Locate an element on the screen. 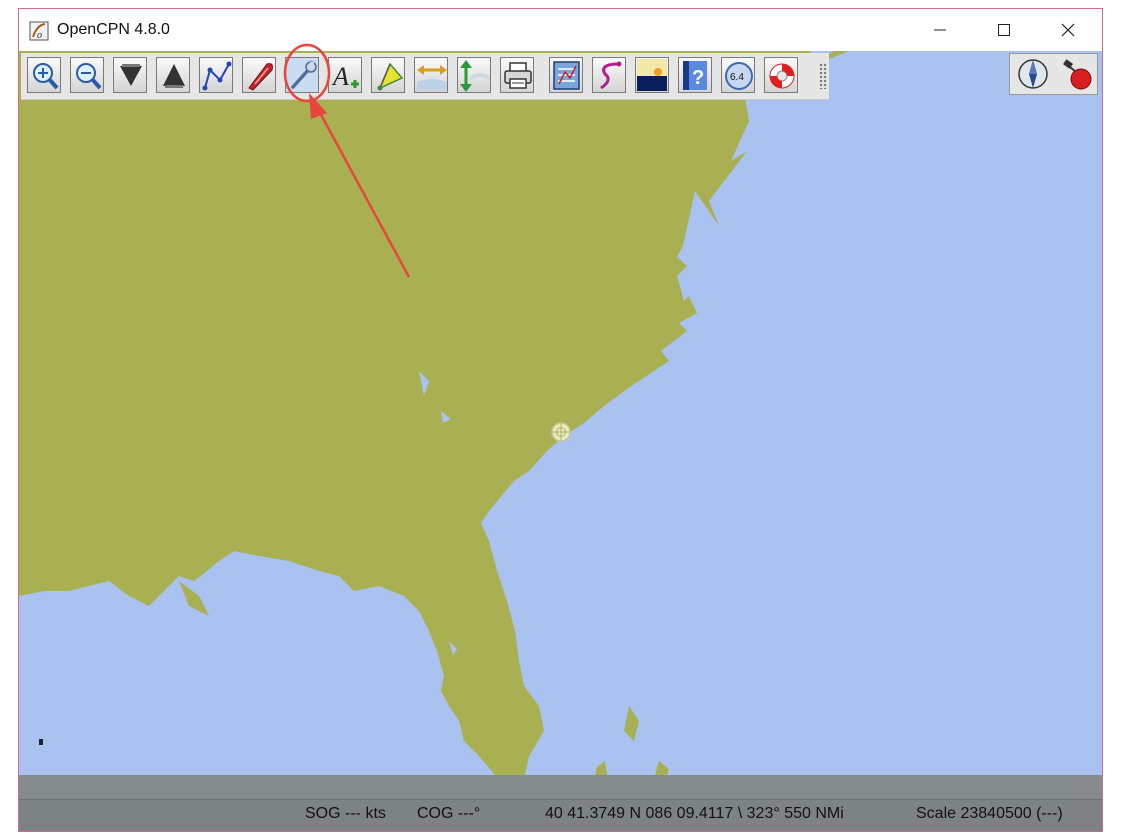  mob-icon is located at coordinates (782, 76).